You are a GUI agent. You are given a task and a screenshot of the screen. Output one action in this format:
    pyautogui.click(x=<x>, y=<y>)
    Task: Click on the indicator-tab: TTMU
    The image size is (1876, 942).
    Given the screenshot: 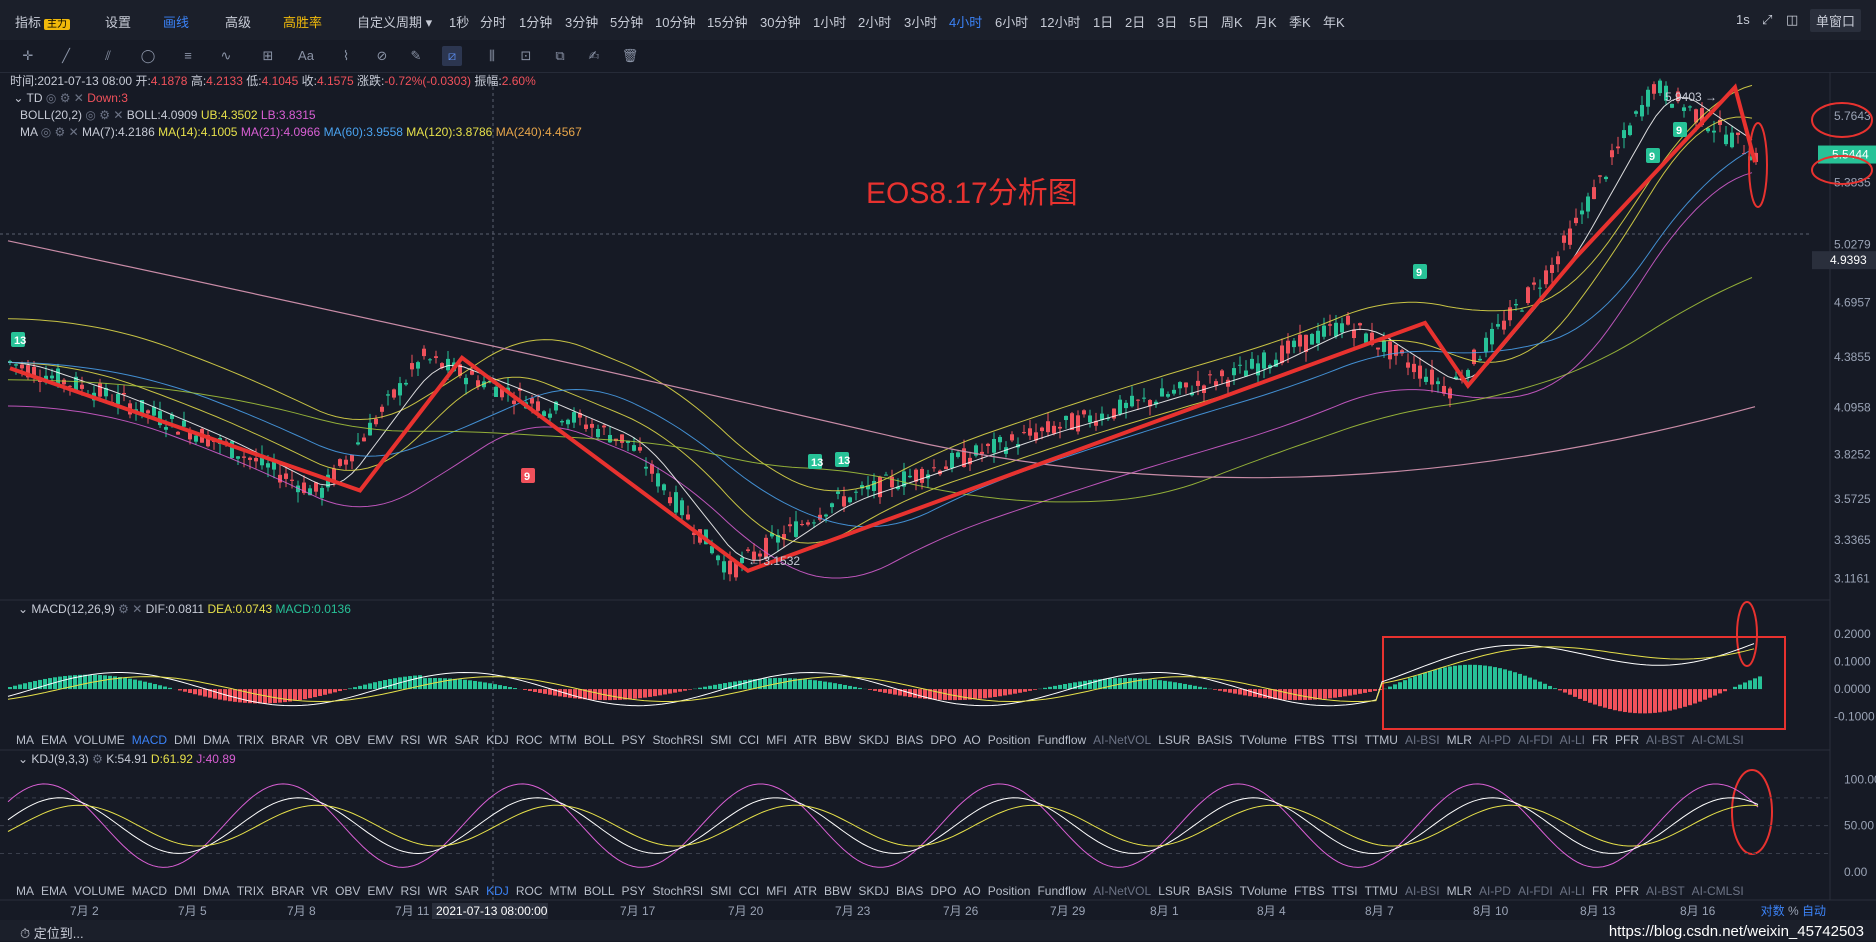 What is the action you would take?
    pyautogui.click(x=1381, y=740)
    